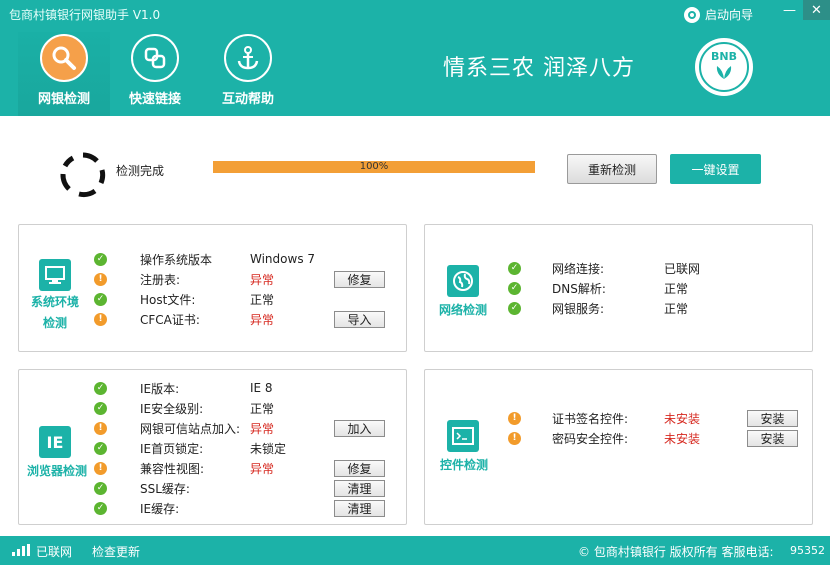 The image size is (830, 565). Describe the element at coordinates (168, 299) in the screenshot. I see `check-item-label: Host文件:` at that location.